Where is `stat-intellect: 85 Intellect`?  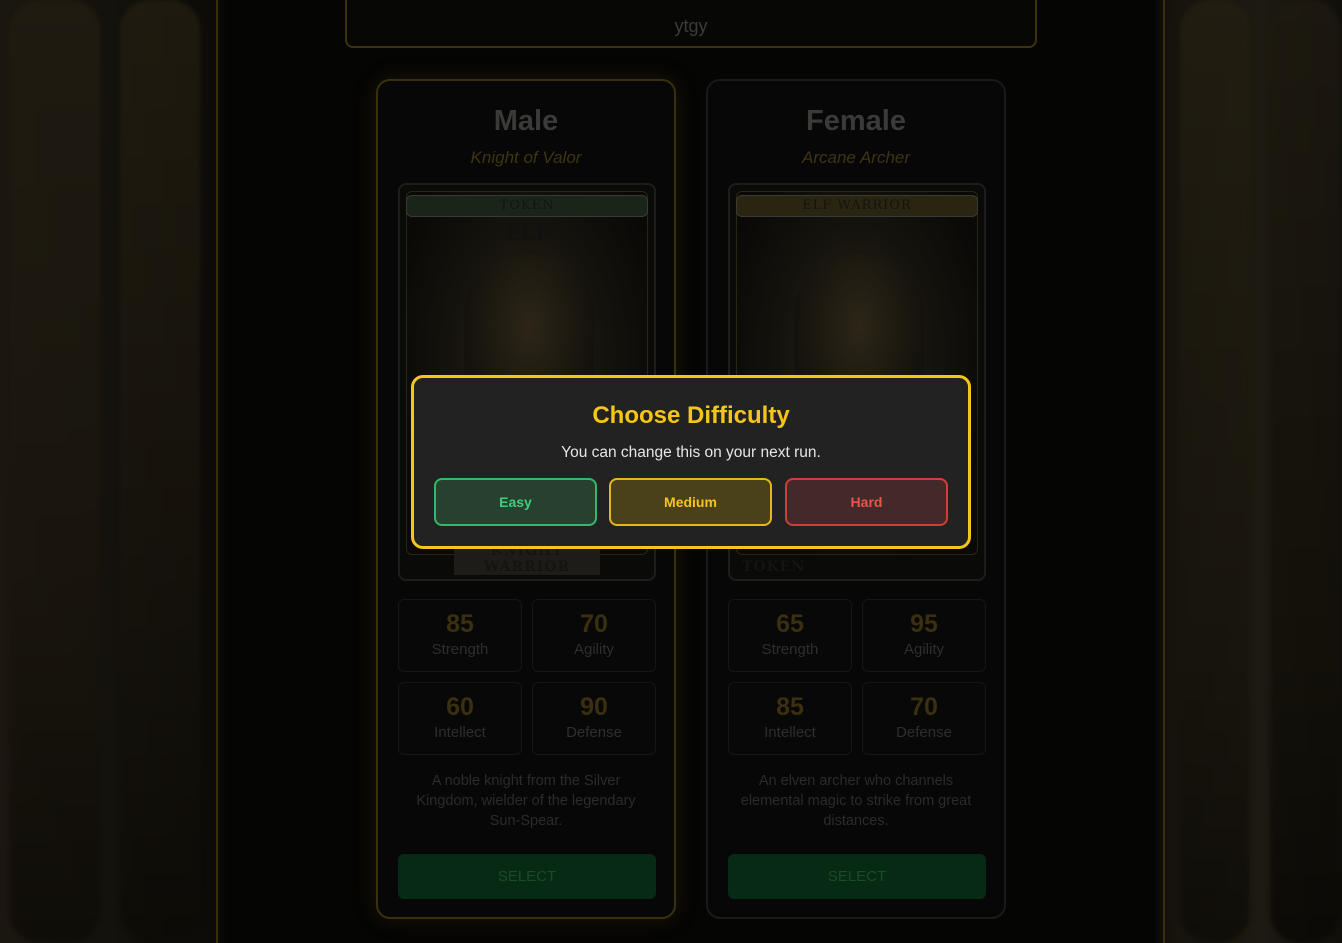
stat-intellect: 85 Intellect is located at coordinates (790, 718).